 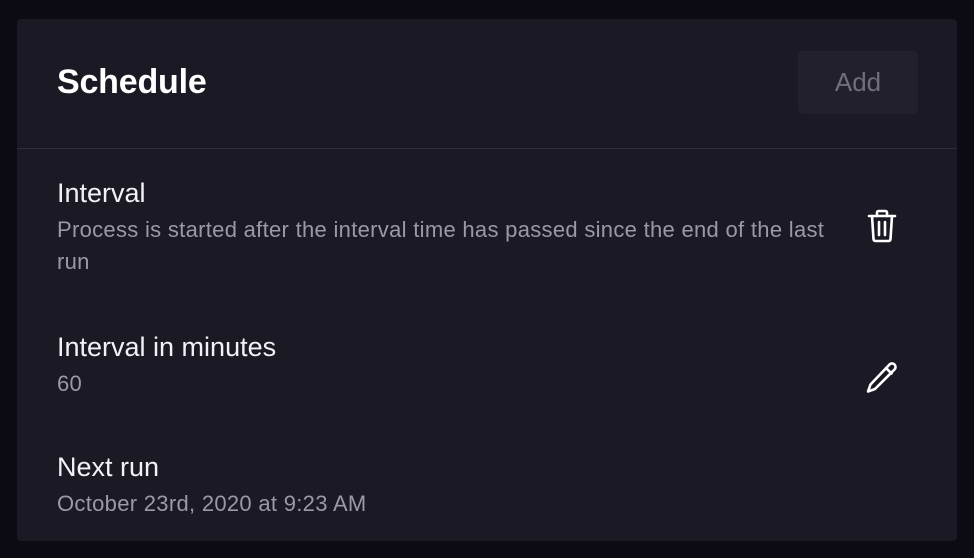 I want to click on trash-icon, so click(x=882, y=226).